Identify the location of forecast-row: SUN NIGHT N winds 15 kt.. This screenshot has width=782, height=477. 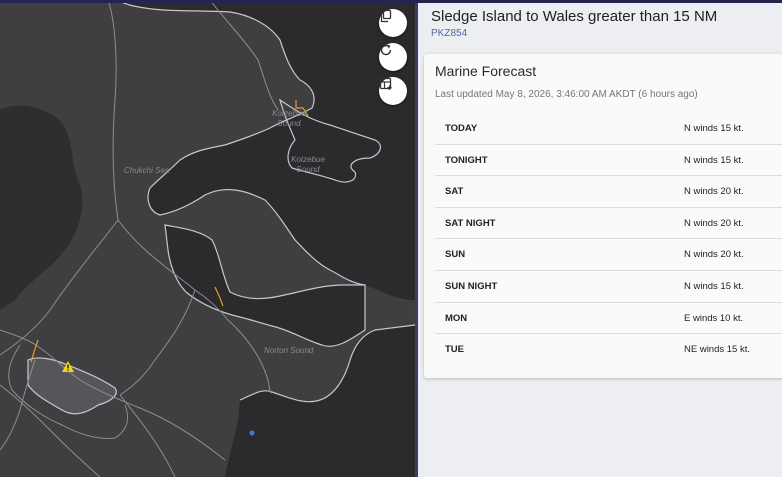
(608, 287).